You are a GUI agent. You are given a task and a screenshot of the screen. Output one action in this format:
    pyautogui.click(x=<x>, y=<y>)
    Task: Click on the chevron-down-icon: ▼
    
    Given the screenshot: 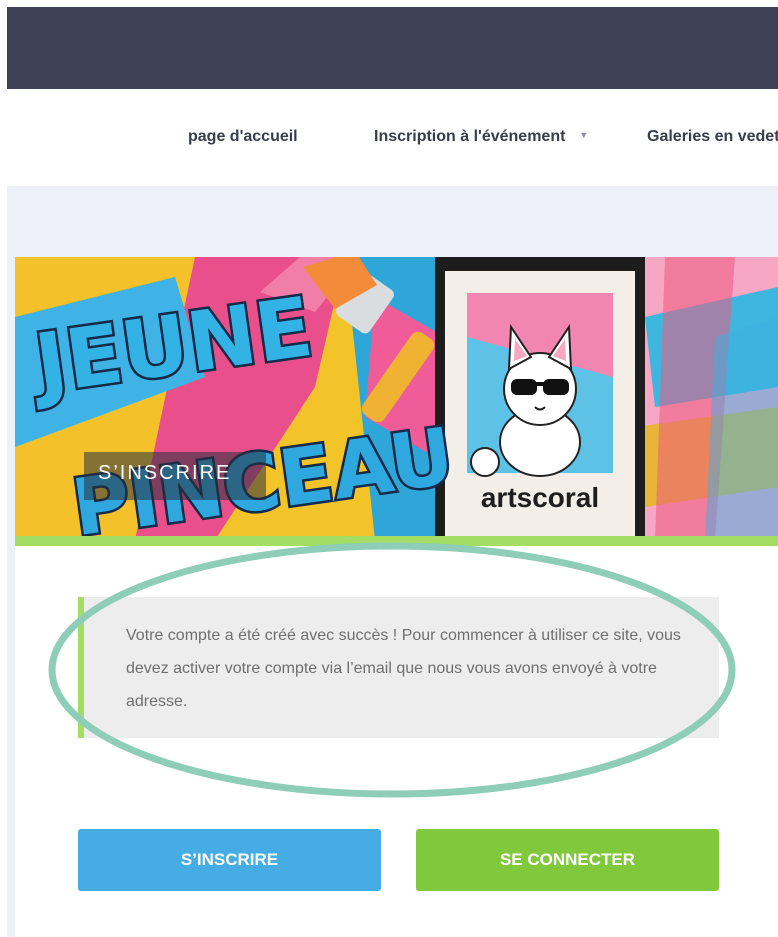 What is the action you would take?
    pyautogui.click(x=584, y=134)
    